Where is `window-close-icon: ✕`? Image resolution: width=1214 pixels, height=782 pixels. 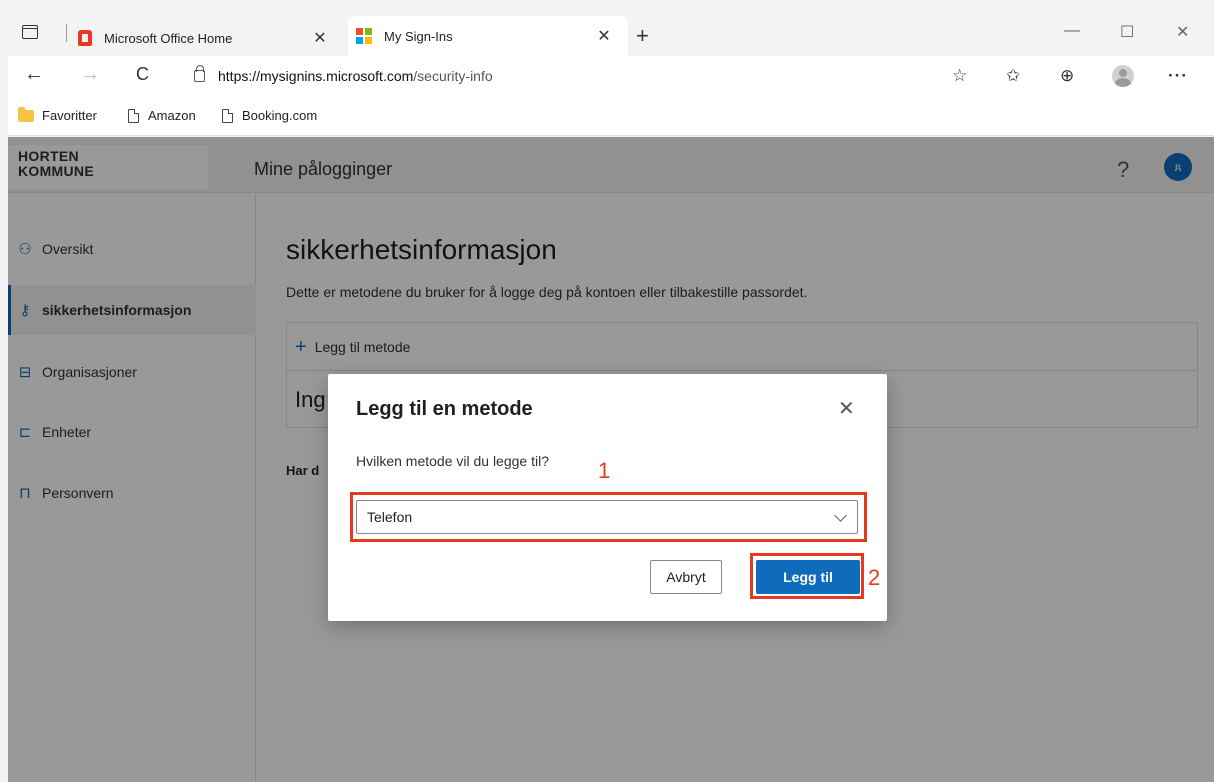 window-close-icon: ✕ is located at coordinates (1182, 32).